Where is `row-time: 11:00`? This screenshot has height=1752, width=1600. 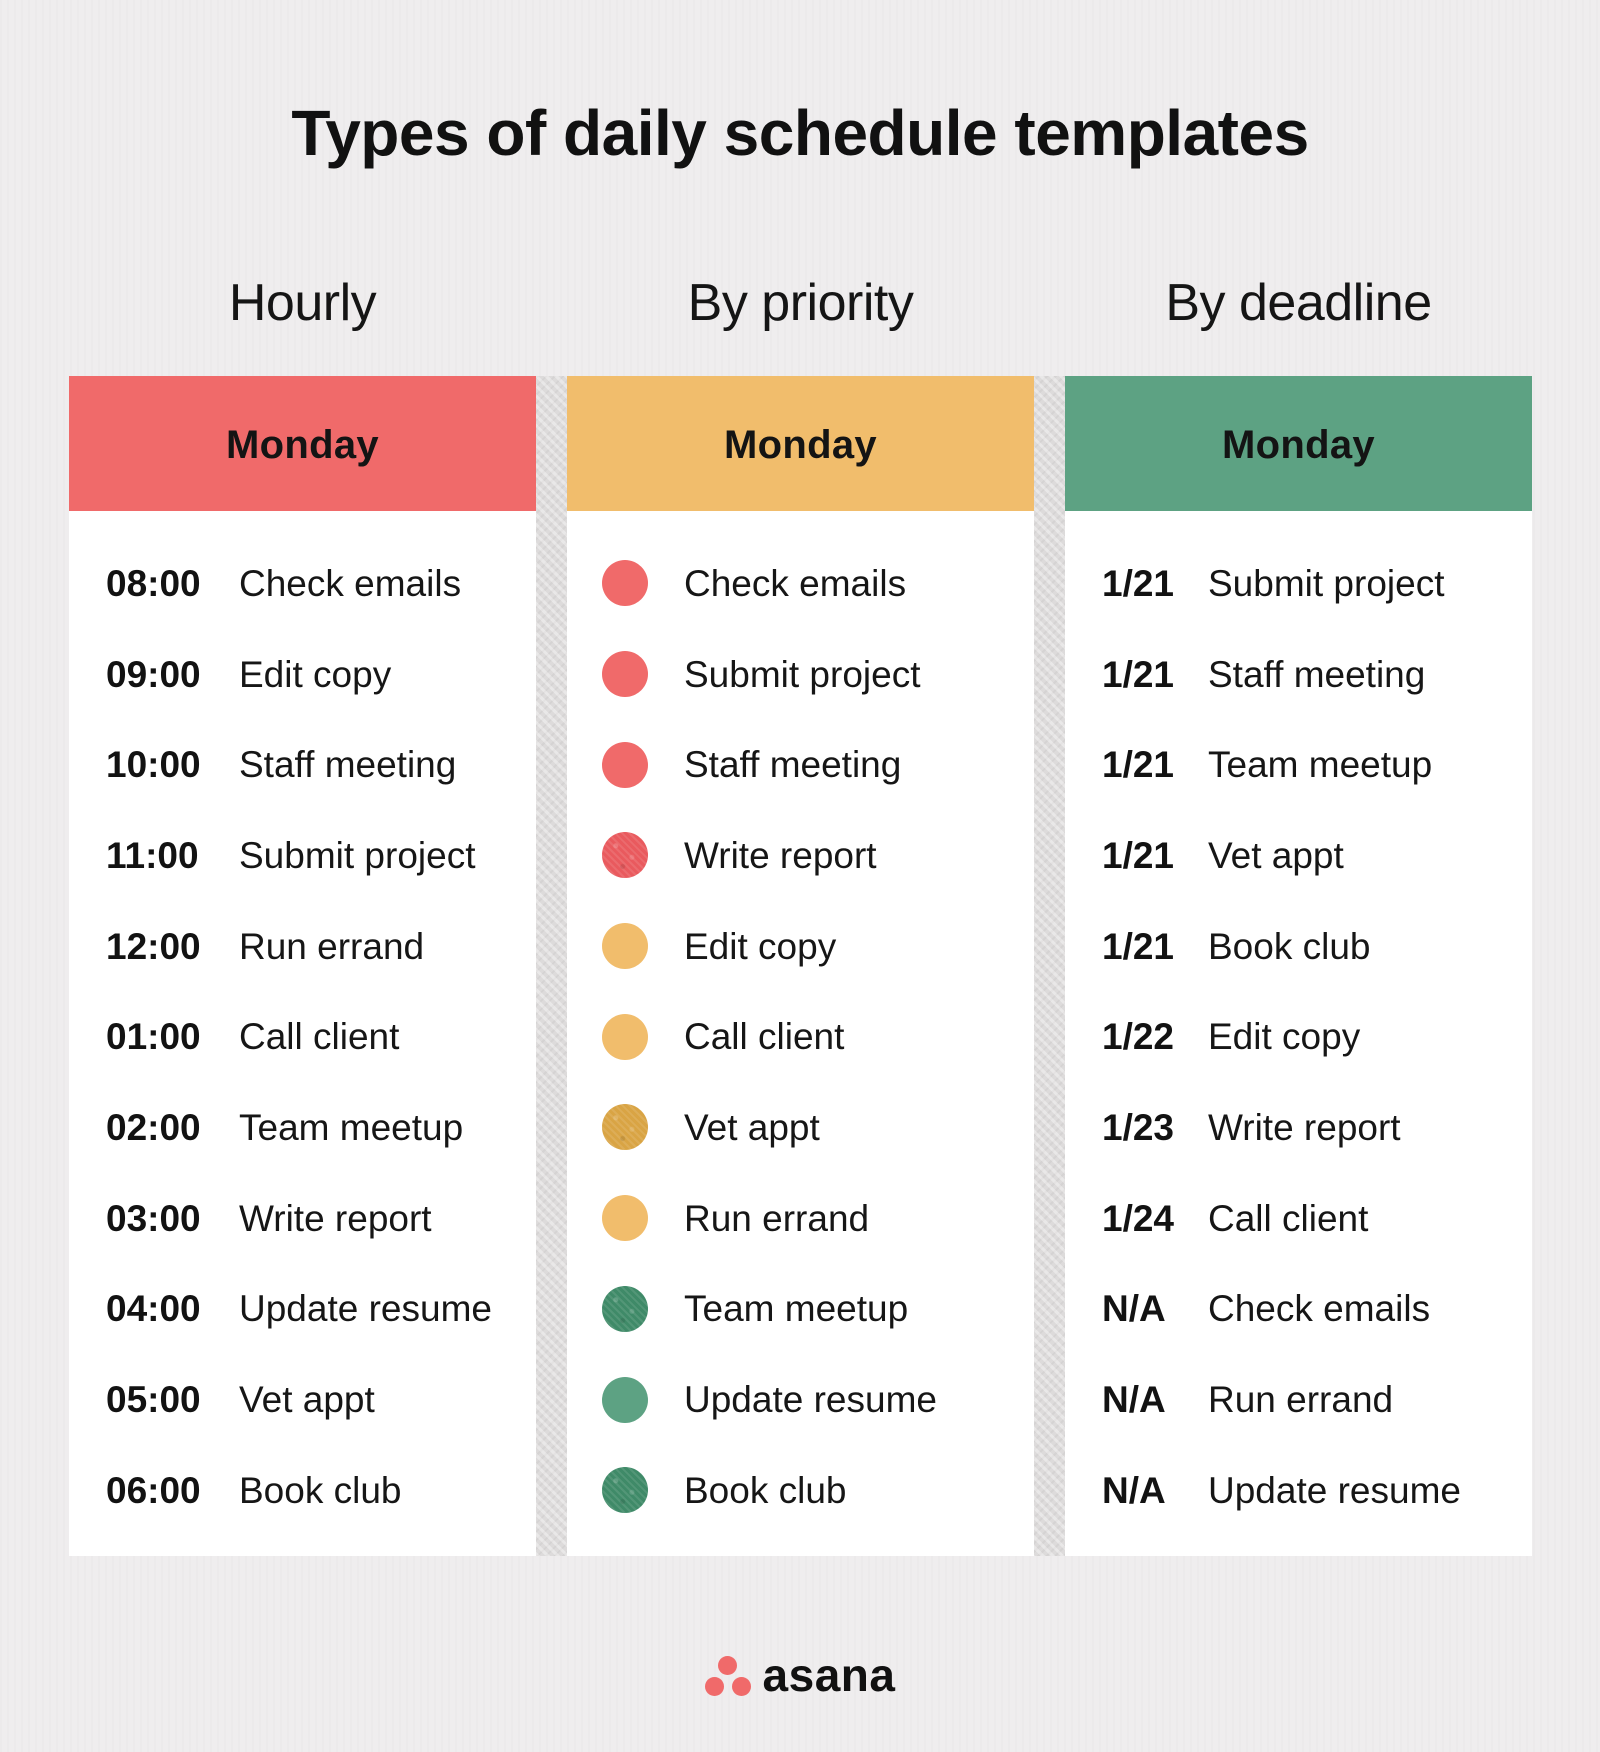
row-time: 11:00 is located at coordinates (152, 855).